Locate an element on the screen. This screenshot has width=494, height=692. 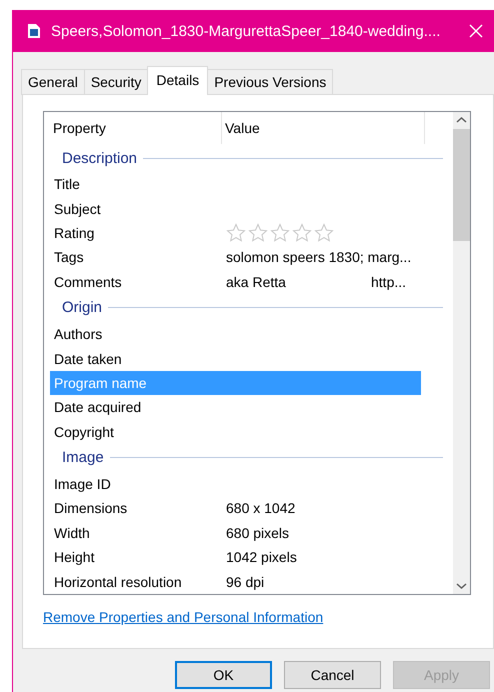
scroll-thumb is located at coordinates (461, 185).